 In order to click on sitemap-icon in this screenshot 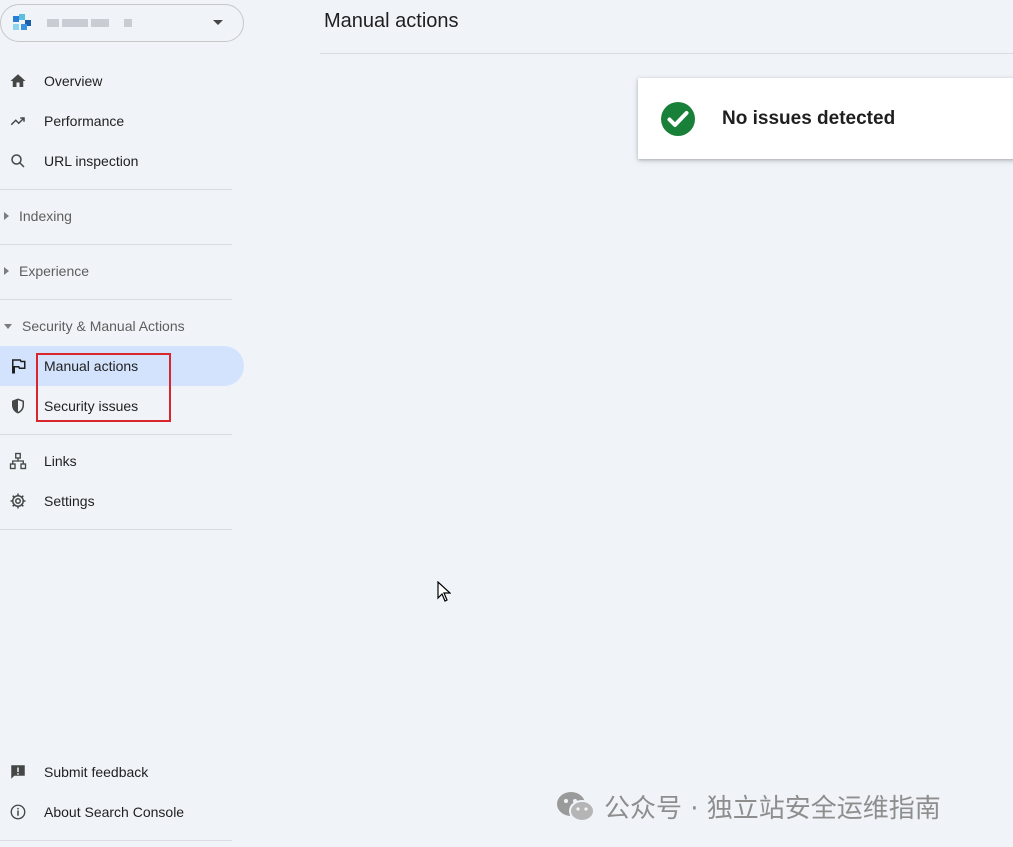, I will do `click(18, 461)`.